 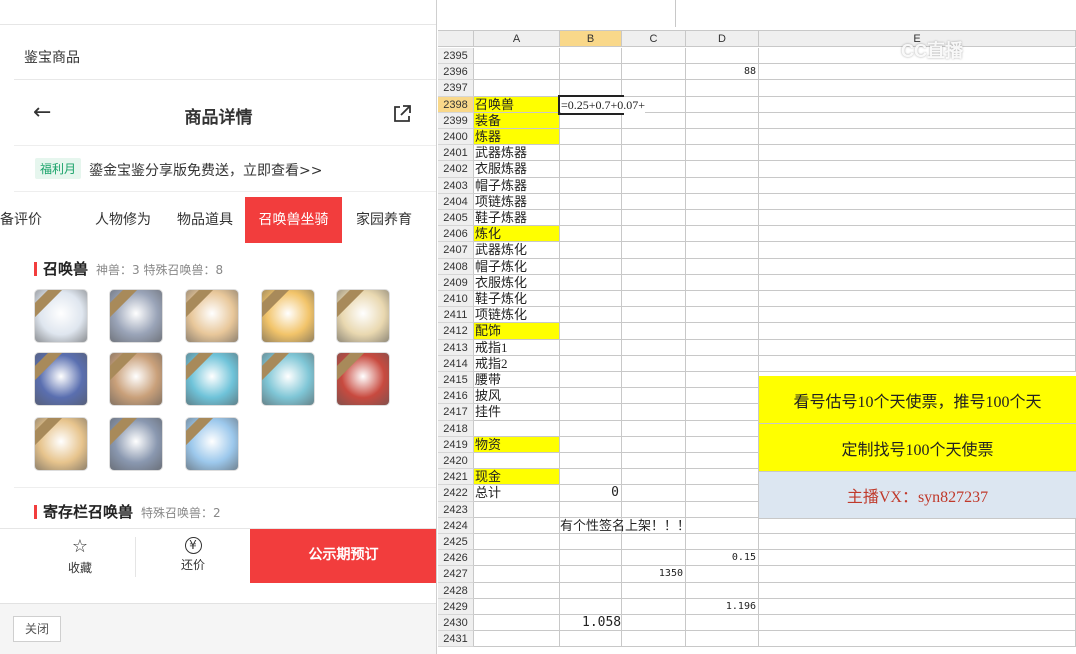 I want to click on row-header: 2427, so click(x=456, y=574).